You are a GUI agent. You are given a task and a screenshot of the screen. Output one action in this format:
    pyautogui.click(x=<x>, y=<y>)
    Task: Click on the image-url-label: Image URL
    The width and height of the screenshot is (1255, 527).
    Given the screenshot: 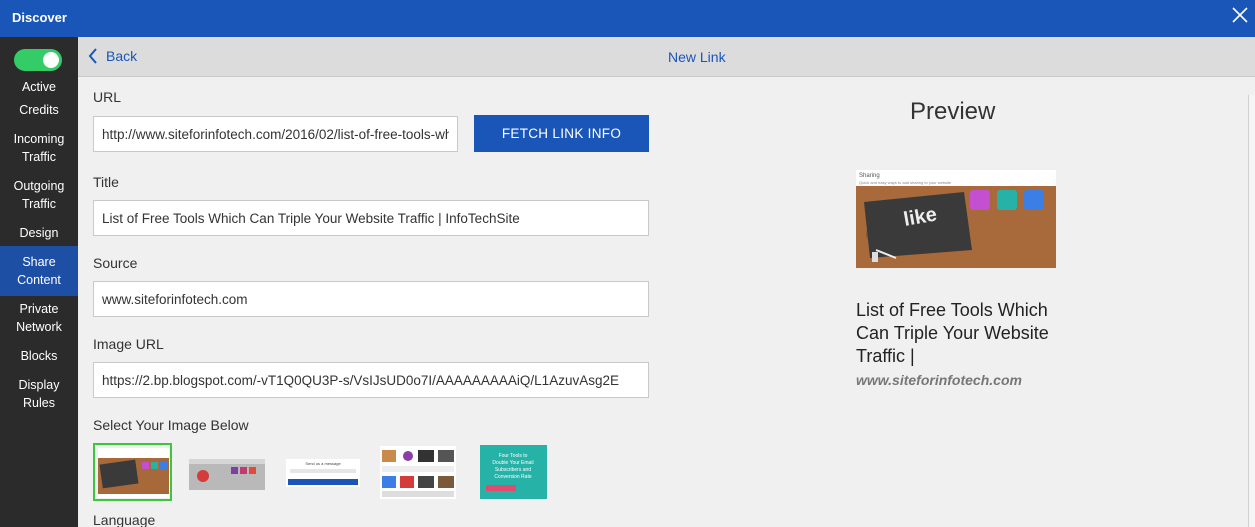 What is the action you would take?
    pyautogui.click(x=128, y=344)
    